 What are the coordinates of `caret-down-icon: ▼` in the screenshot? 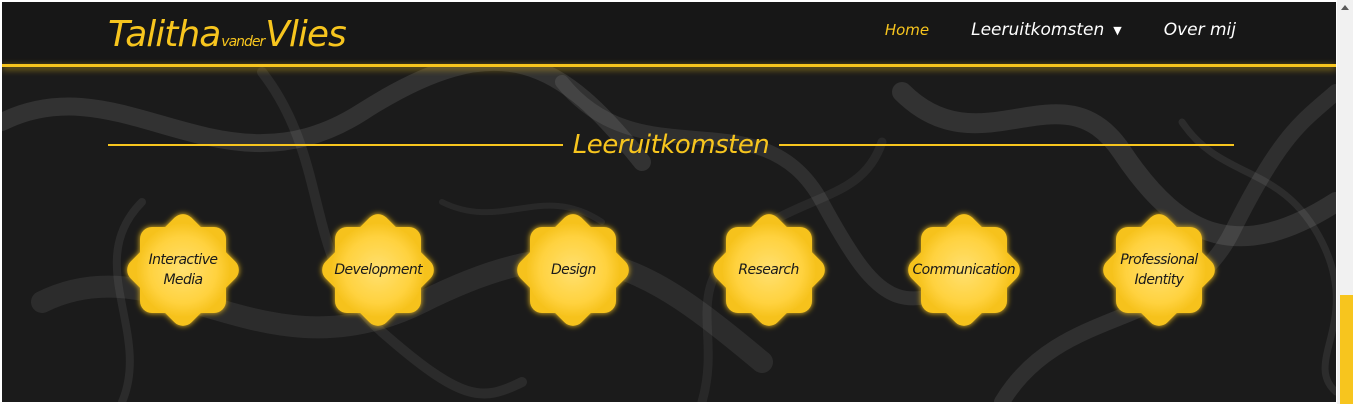 It's located at (1117, 30).